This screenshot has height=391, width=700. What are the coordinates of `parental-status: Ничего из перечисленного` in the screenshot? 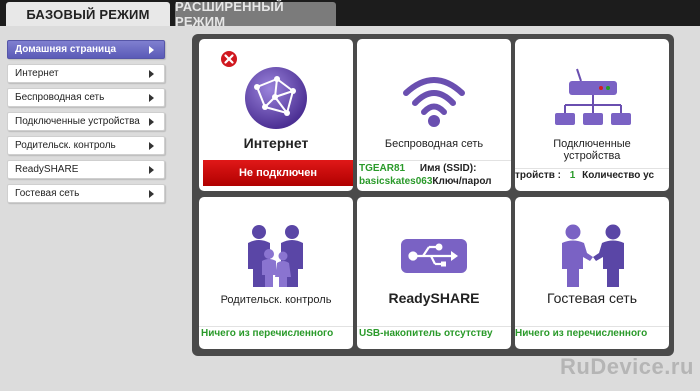 It's located at (276, 333).